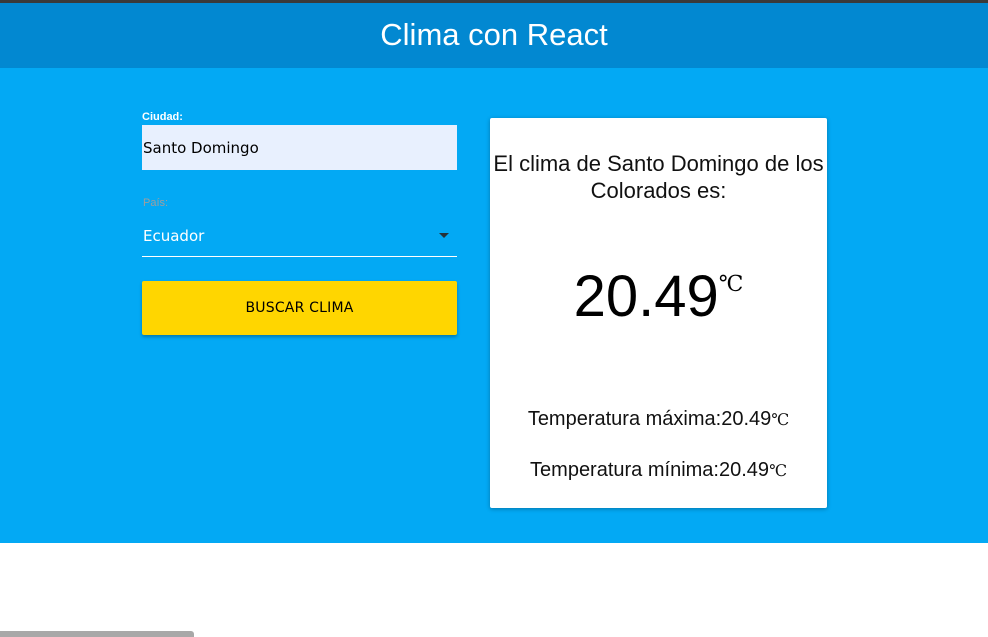 The image size is (988, 637). I want to click on temperature-value: 20.49, so click(646, 296).